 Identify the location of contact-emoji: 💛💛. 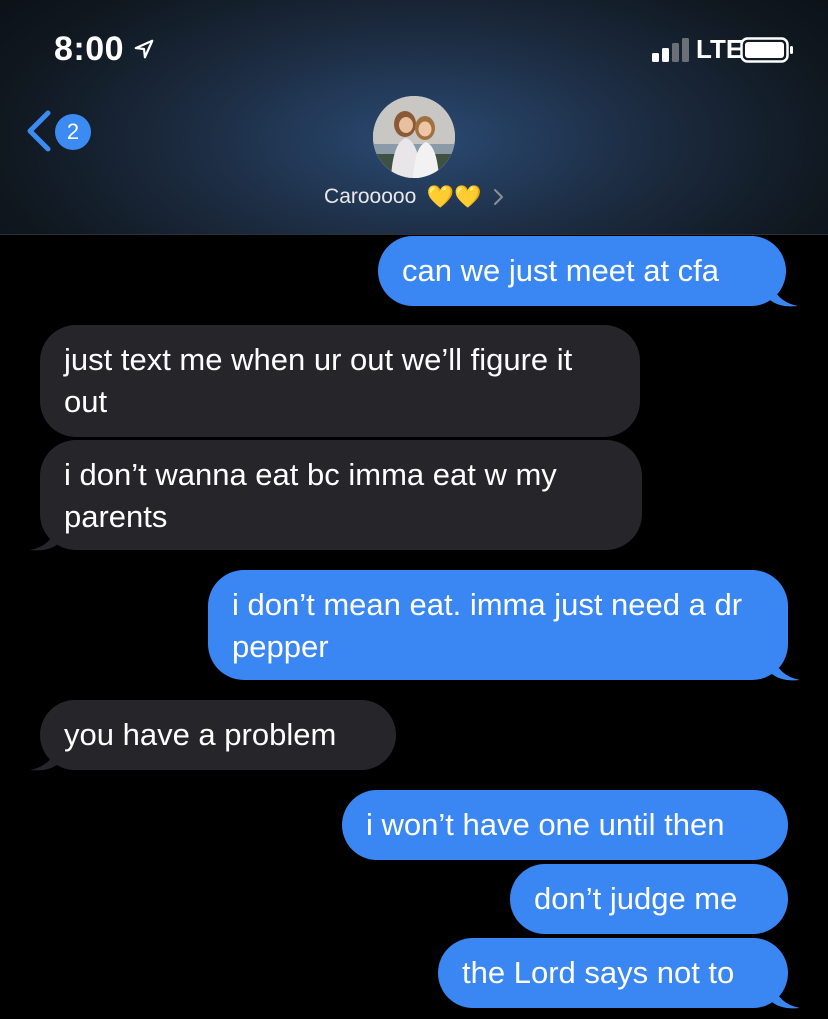
(454, 196).